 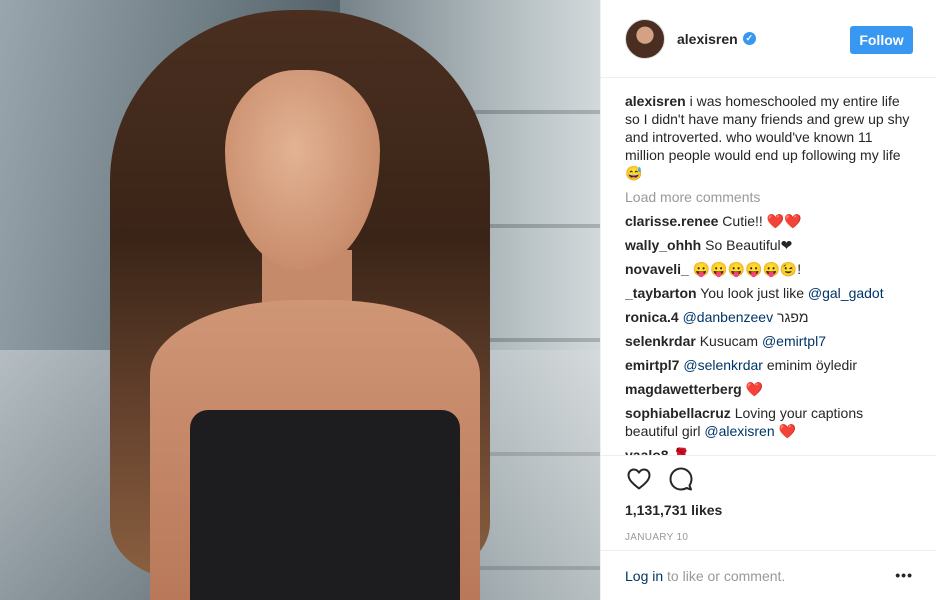 What do you see at coordinates (657, 269) in the screenshot?
I see `comment-username: novaveli_` at bounding box center [657, 269].